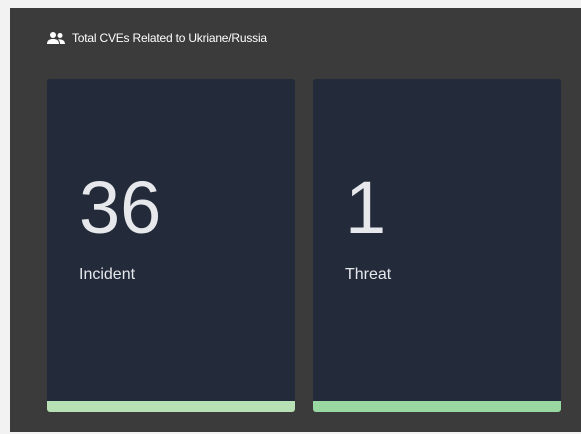  Describe the element at coordinates (366, 207) in the screenshot. I see `threat-count: 1` at that location.